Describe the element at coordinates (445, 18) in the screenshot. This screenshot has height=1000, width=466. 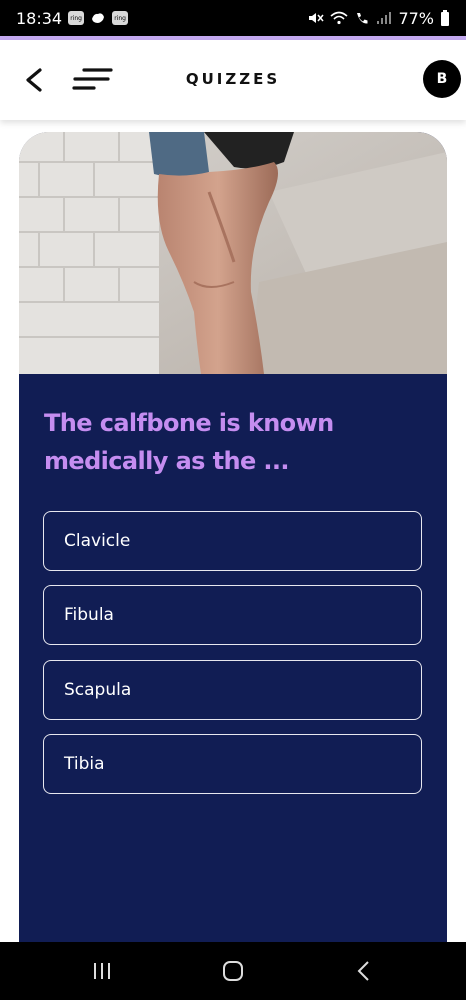
I see `battery-icon` at that location.